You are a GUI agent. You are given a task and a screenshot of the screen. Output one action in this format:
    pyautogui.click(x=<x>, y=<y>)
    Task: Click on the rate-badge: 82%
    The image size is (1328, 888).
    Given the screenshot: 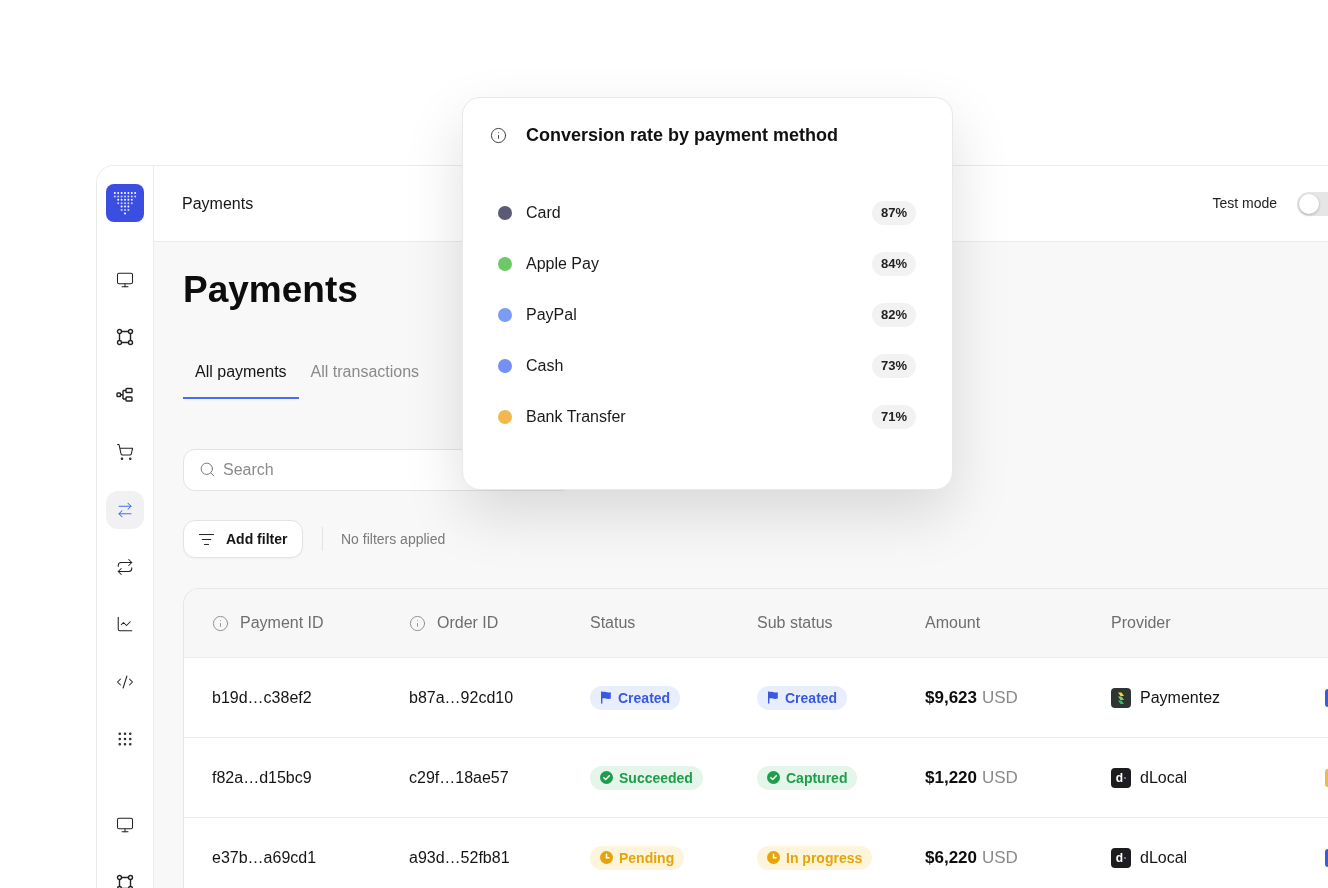 What is the action you would take?
    pyautogui.click(x=893, y=314)
    